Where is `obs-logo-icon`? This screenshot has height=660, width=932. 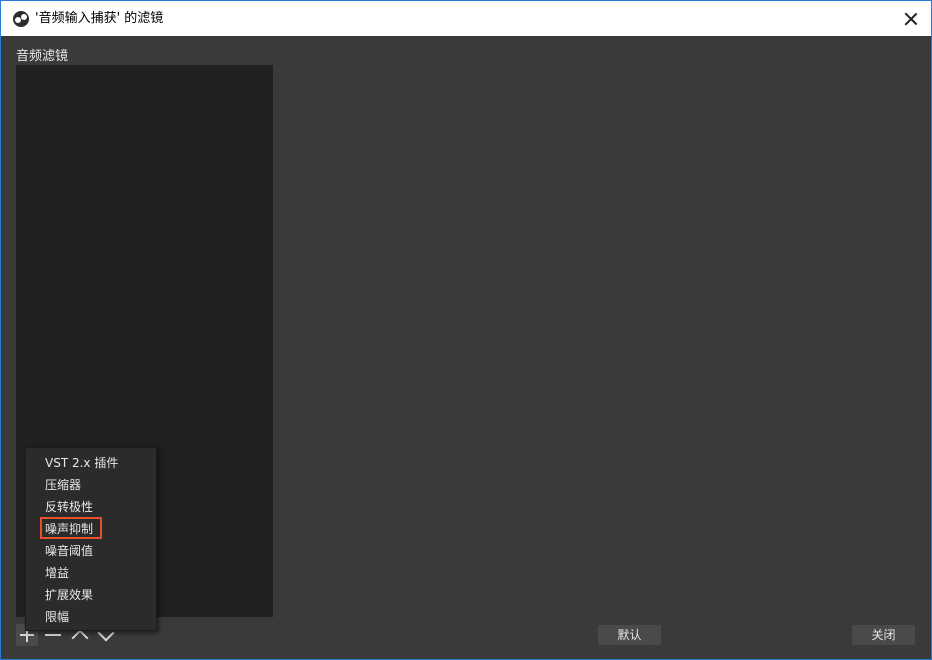 obs-logo-icon is located at coordinates (21, 19).